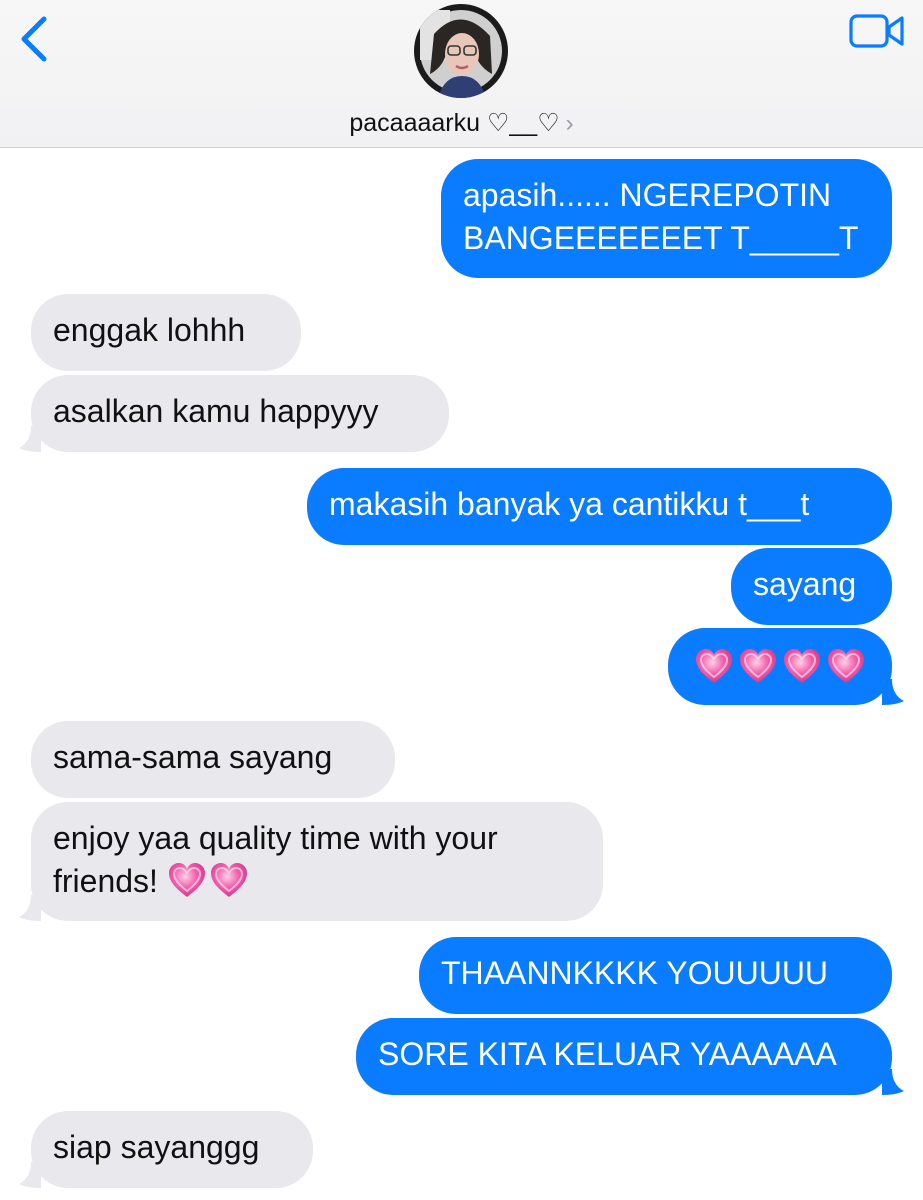 The image size is (923, 1200). What do you see at coordinates (569, 123) in the screenshot?
I see `chevron-right-icon: ›` at bounding box center [569, 123].